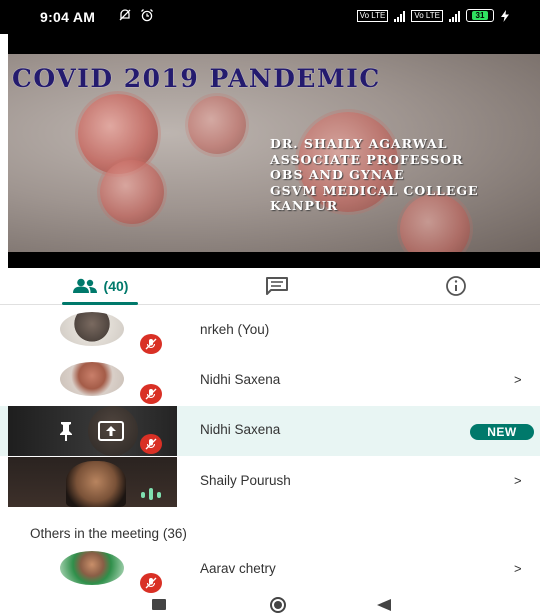 This screenshot has height=614, width=540. What do you see at coordinates (304, 205) in the screenshot?
I see `presenter-line: KANPUR` at bounding box center [304, 205].